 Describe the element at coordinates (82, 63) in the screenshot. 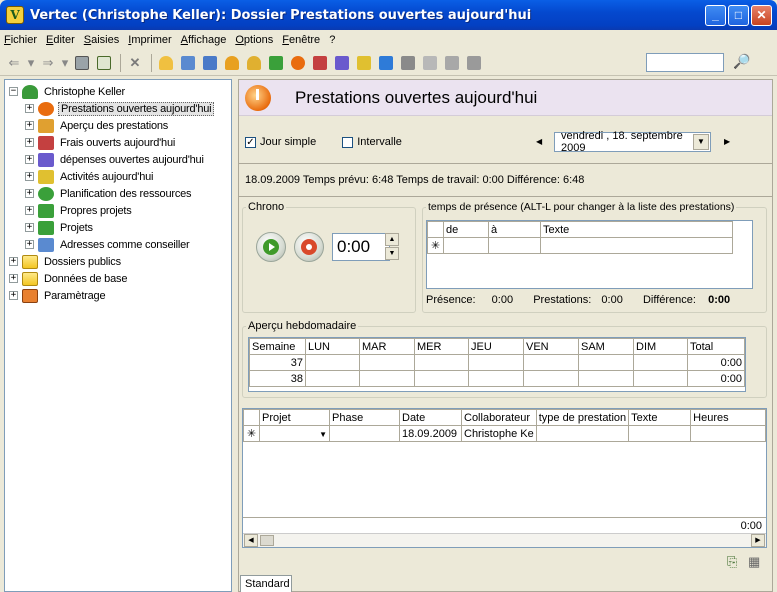

I see `calculator-icon` at that location.